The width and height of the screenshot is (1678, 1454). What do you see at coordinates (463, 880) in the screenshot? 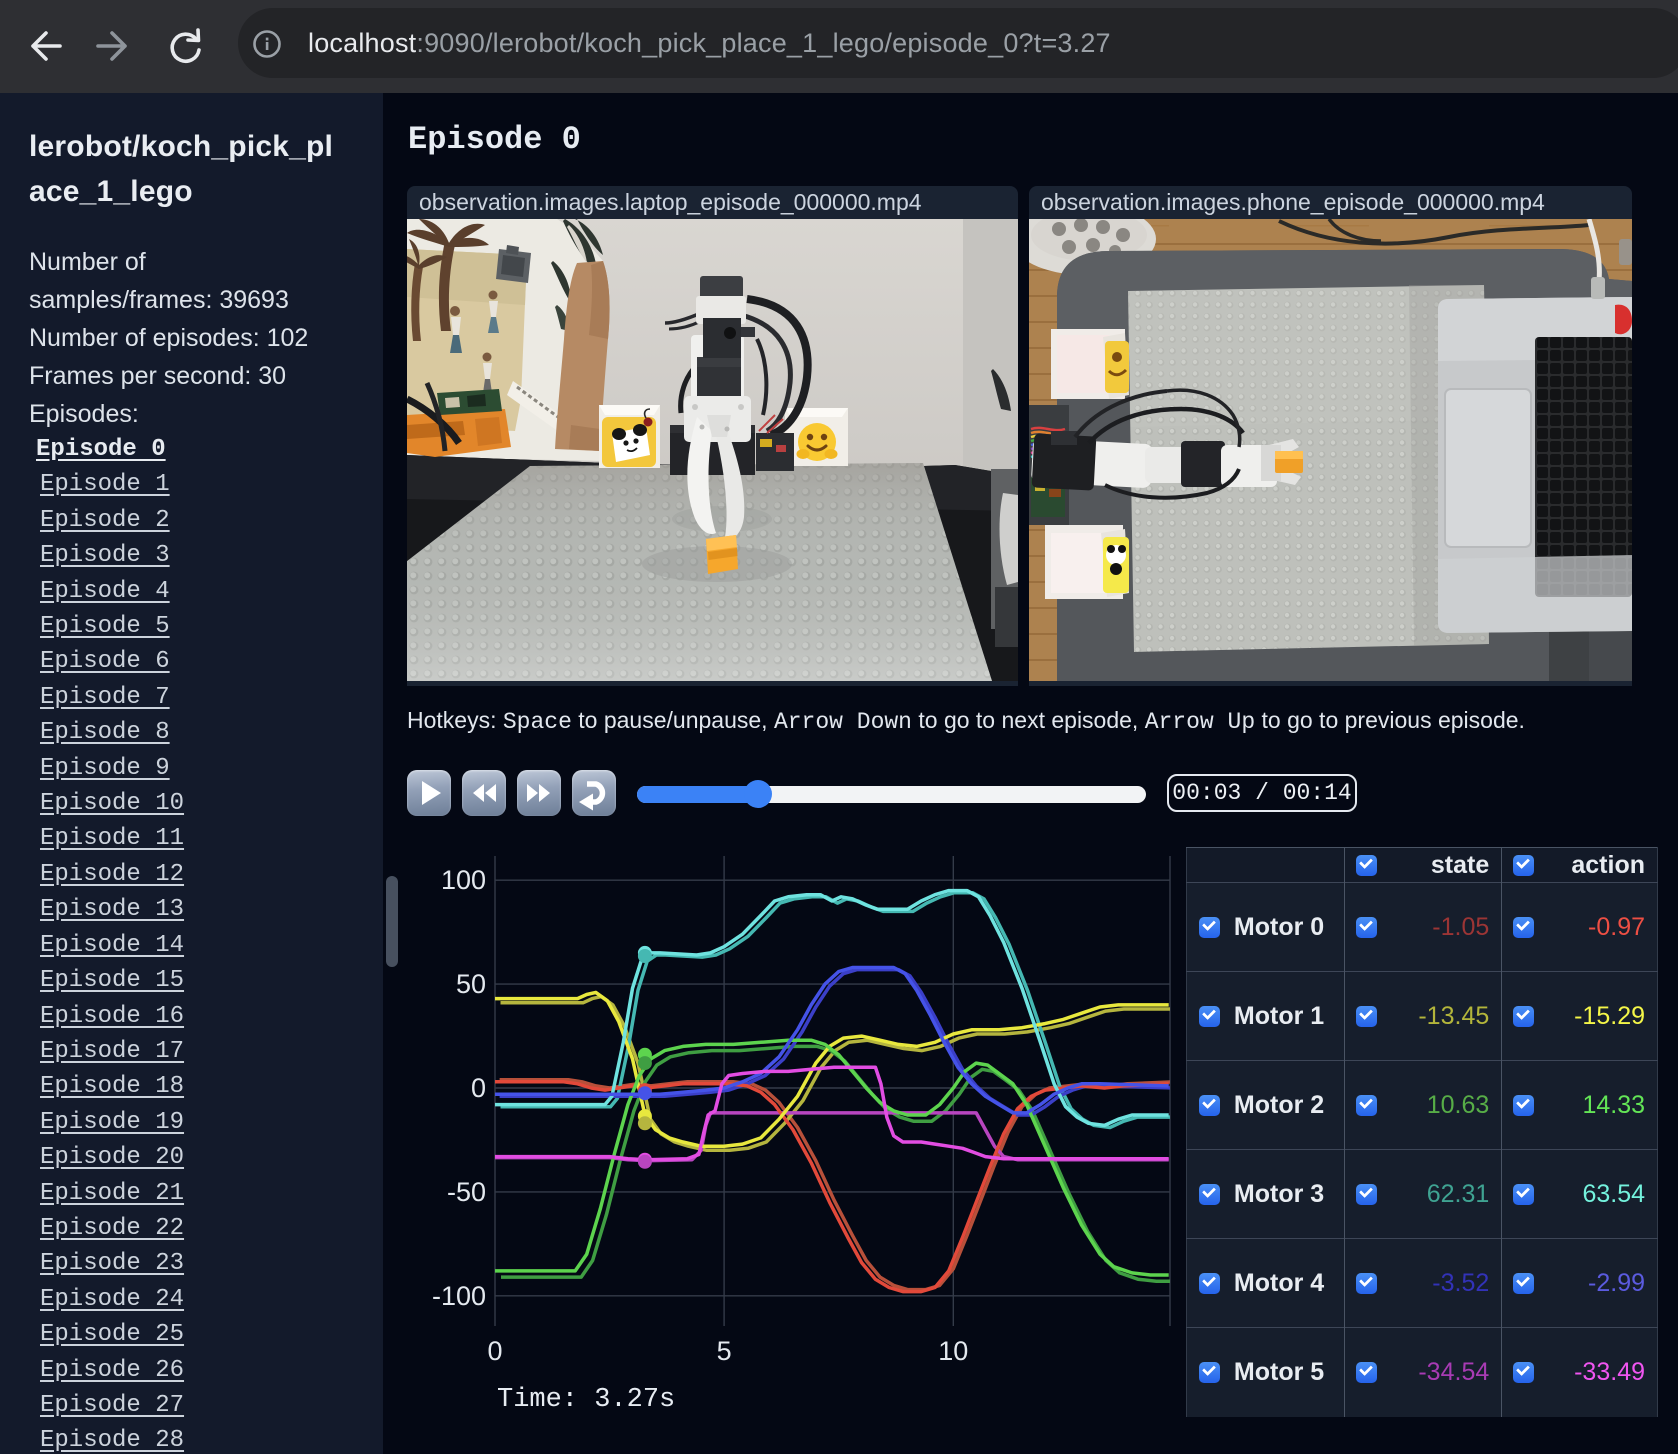
I see `svg-text: 100` at bounding box center [463, 880].